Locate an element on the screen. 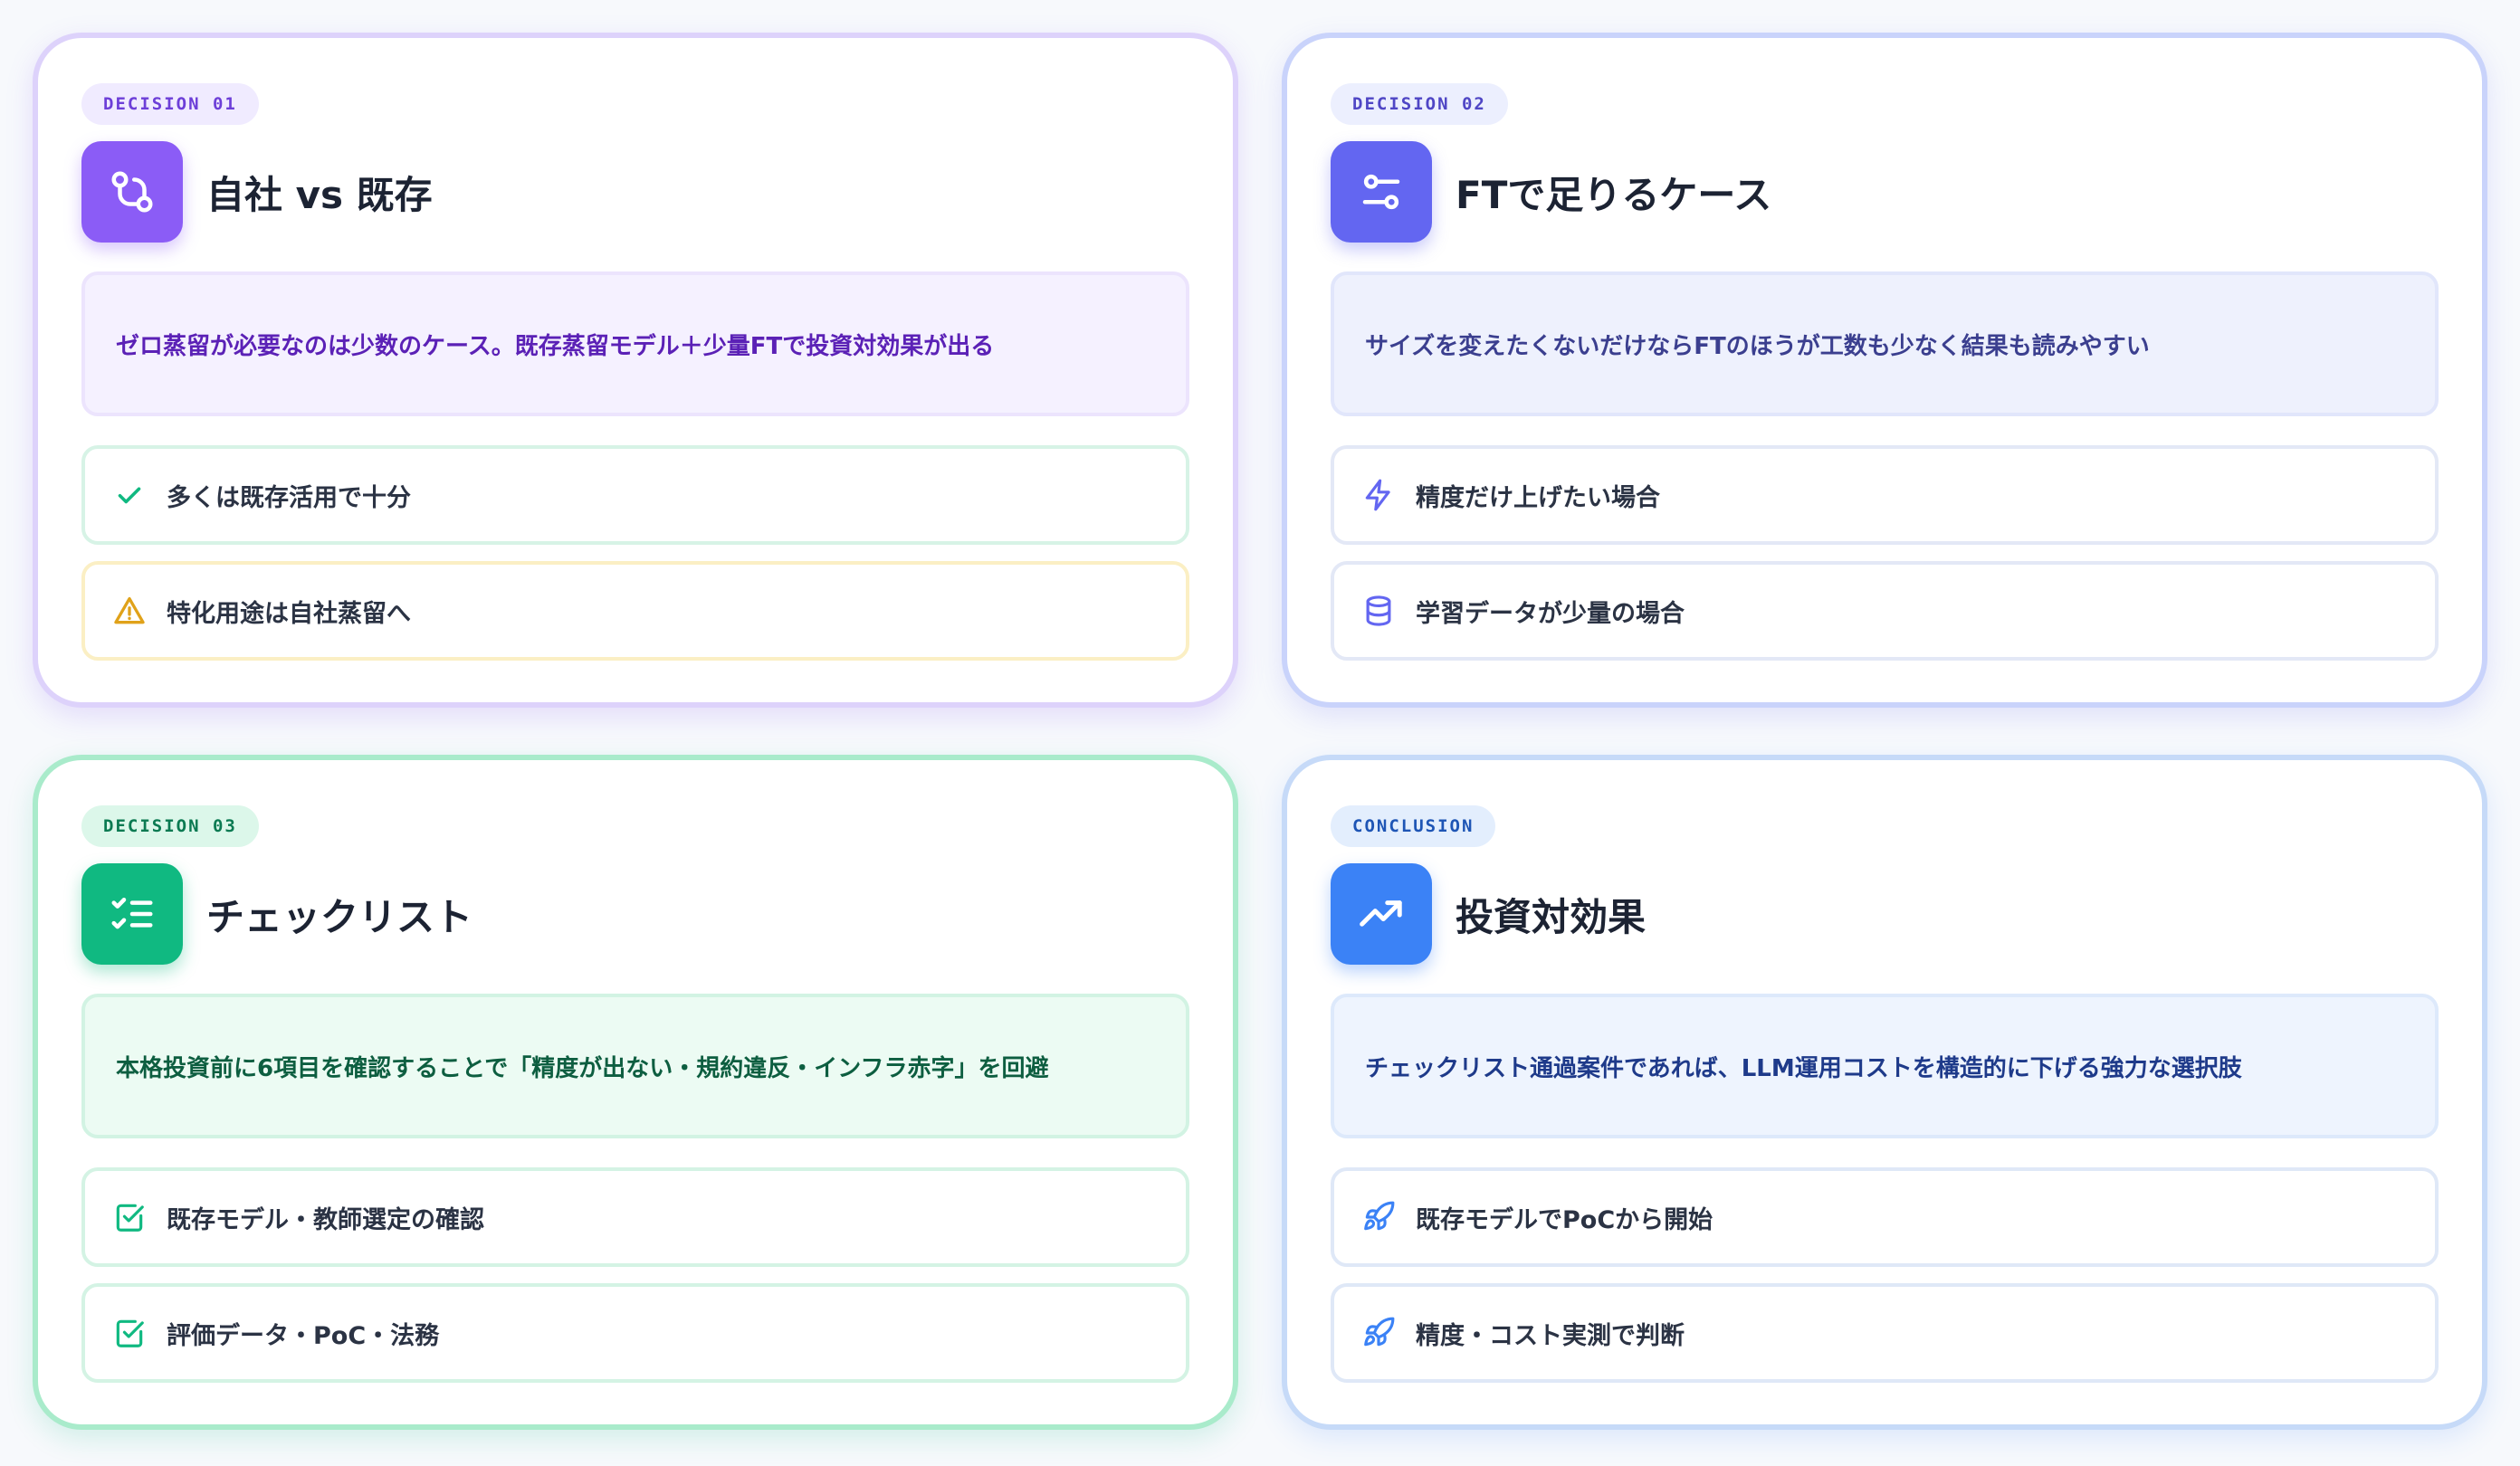 The width and height of the screenshot is (2520, 1466). list-item: 既存モデルでPoCから開始 is located at coordinates (1885, 1217).